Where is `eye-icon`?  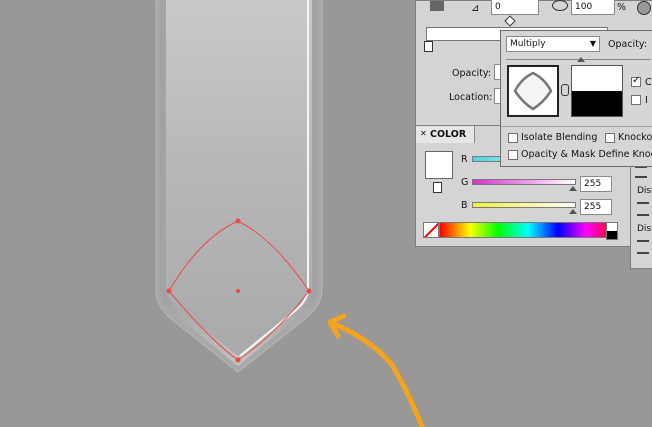 eye-icon is located at coordinates (644, 8).